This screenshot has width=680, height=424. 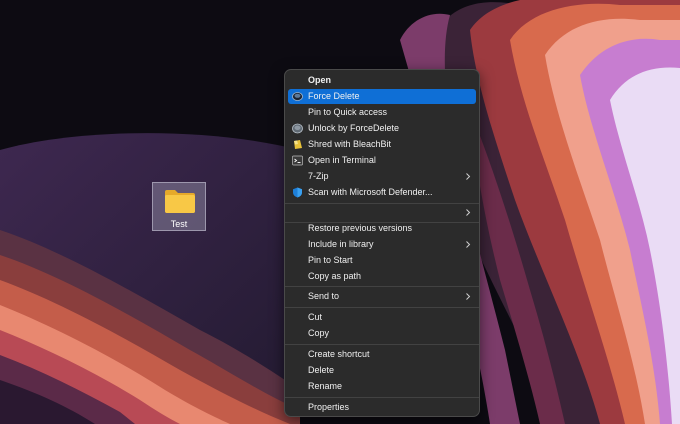 I want to click on menu-item-rename: Rename, so click(x=382, y=386).